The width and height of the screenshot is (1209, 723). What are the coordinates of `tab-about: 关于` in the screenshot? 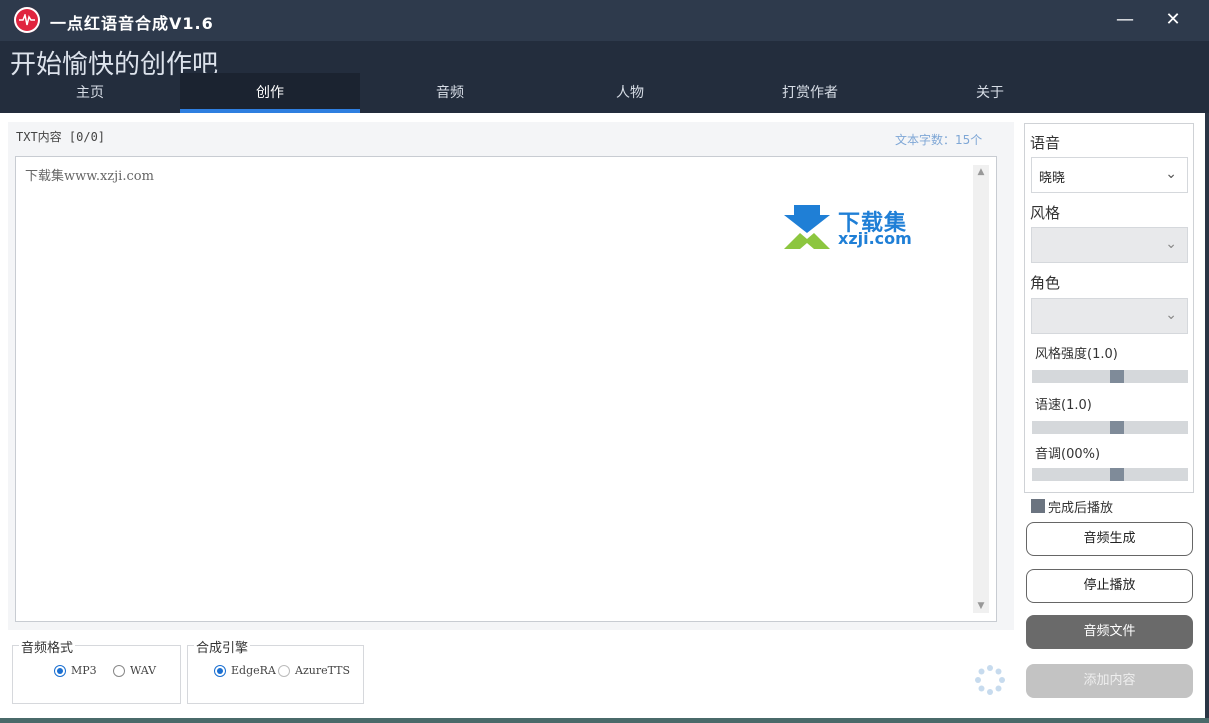 It's located at (990, 93).